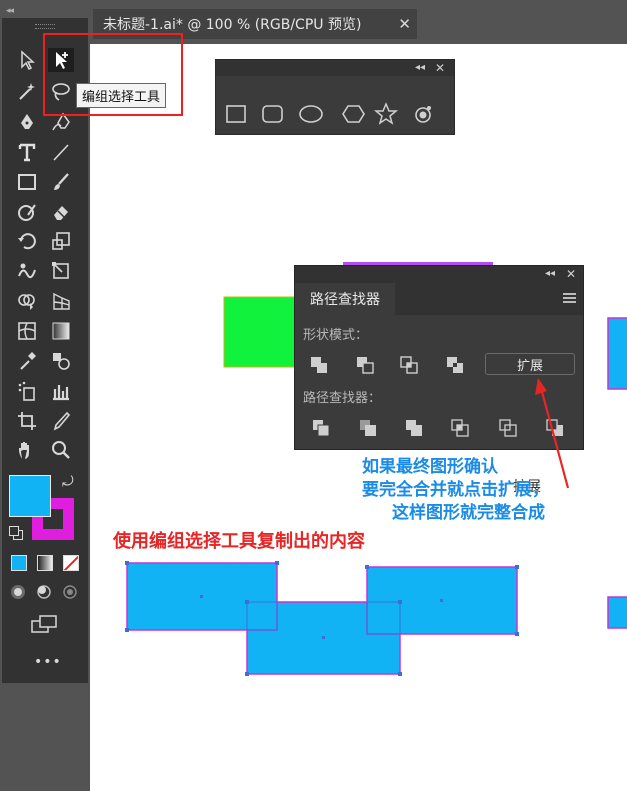 Image resolution: width=627 pixels, height=791 pixels. Describe the element at coordinates (552, 433) in the screenshot. I see `arrow-annotation` at that location.